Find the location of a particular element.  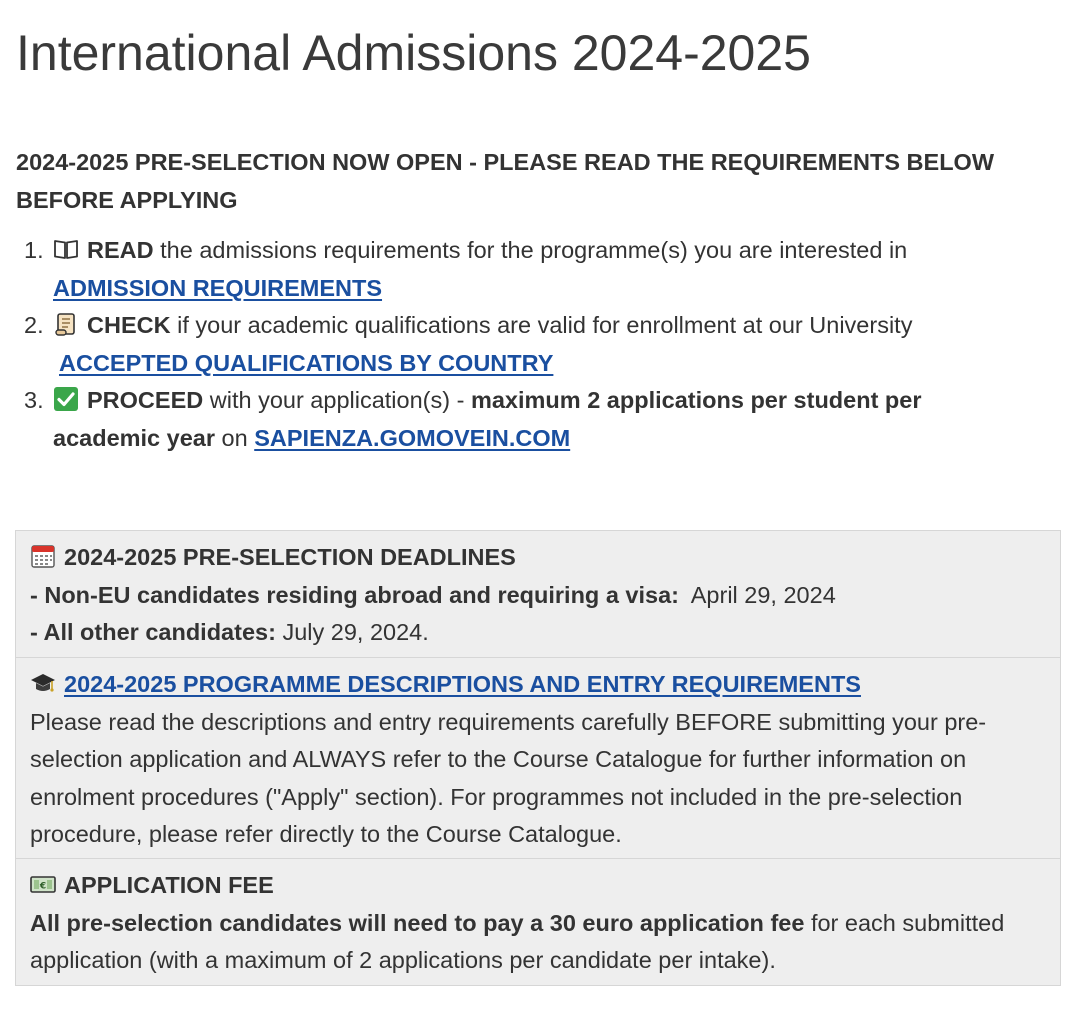

page-title: International Admissions 2024-2025 is located at coordinates (413, 53).